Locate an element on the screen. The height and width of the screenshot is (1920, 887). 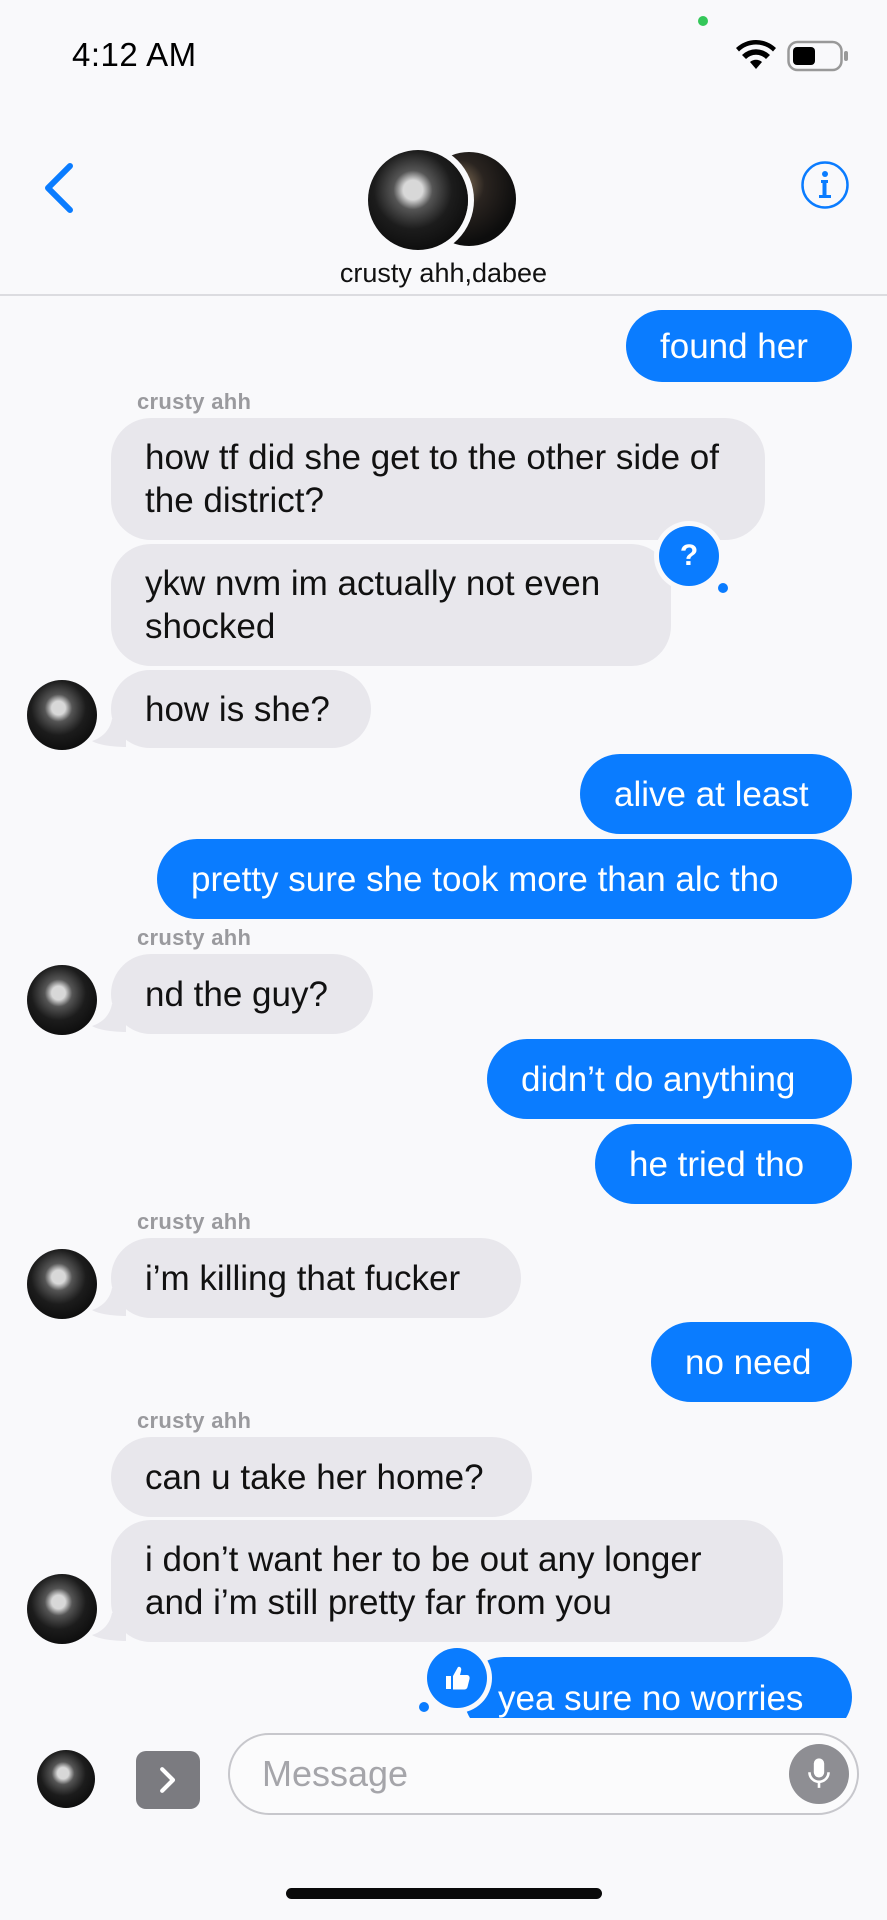
message-bubble-incoming: nd the guy? is located at coordinates (242, 994).